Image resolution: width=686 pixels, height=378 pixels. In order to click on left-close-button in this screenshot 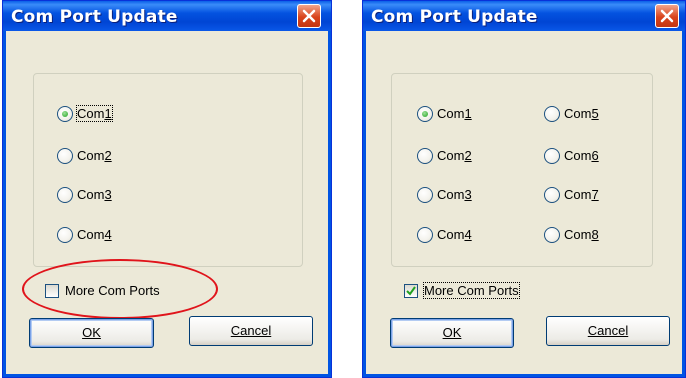, I will do `click(309, 16)`.